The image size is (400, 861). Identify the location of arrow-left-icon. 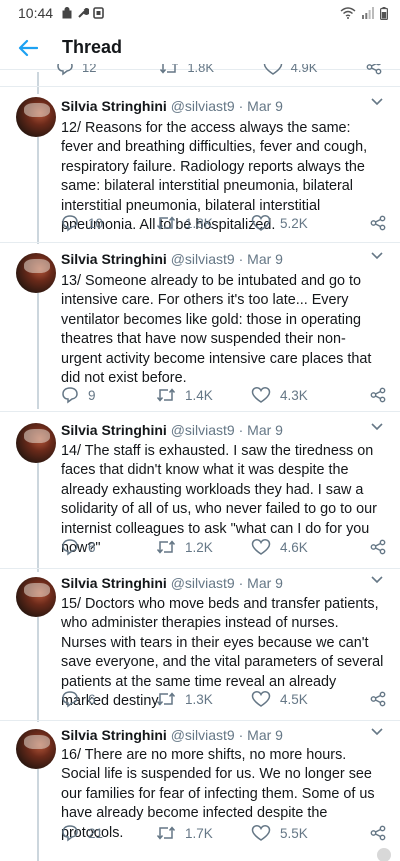
(28, 47).